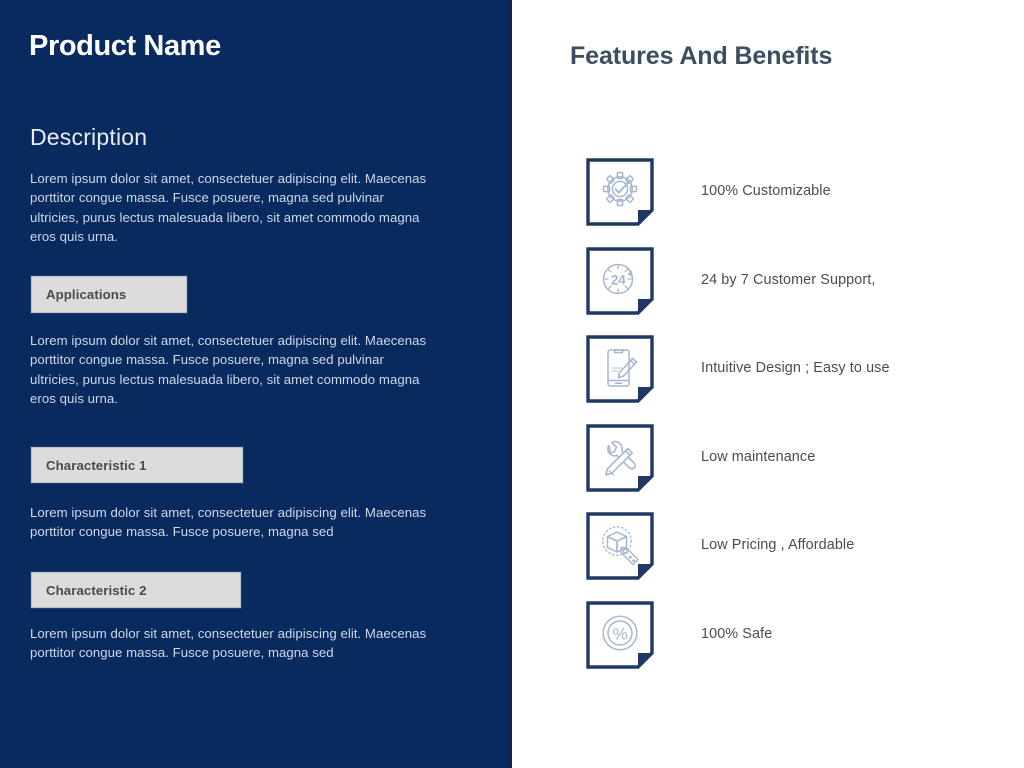 This screenshot has height=768, width=1024. Describe the element at coordinates (89, 137) in the screenshot. I see `description-heading: Description` at that location.